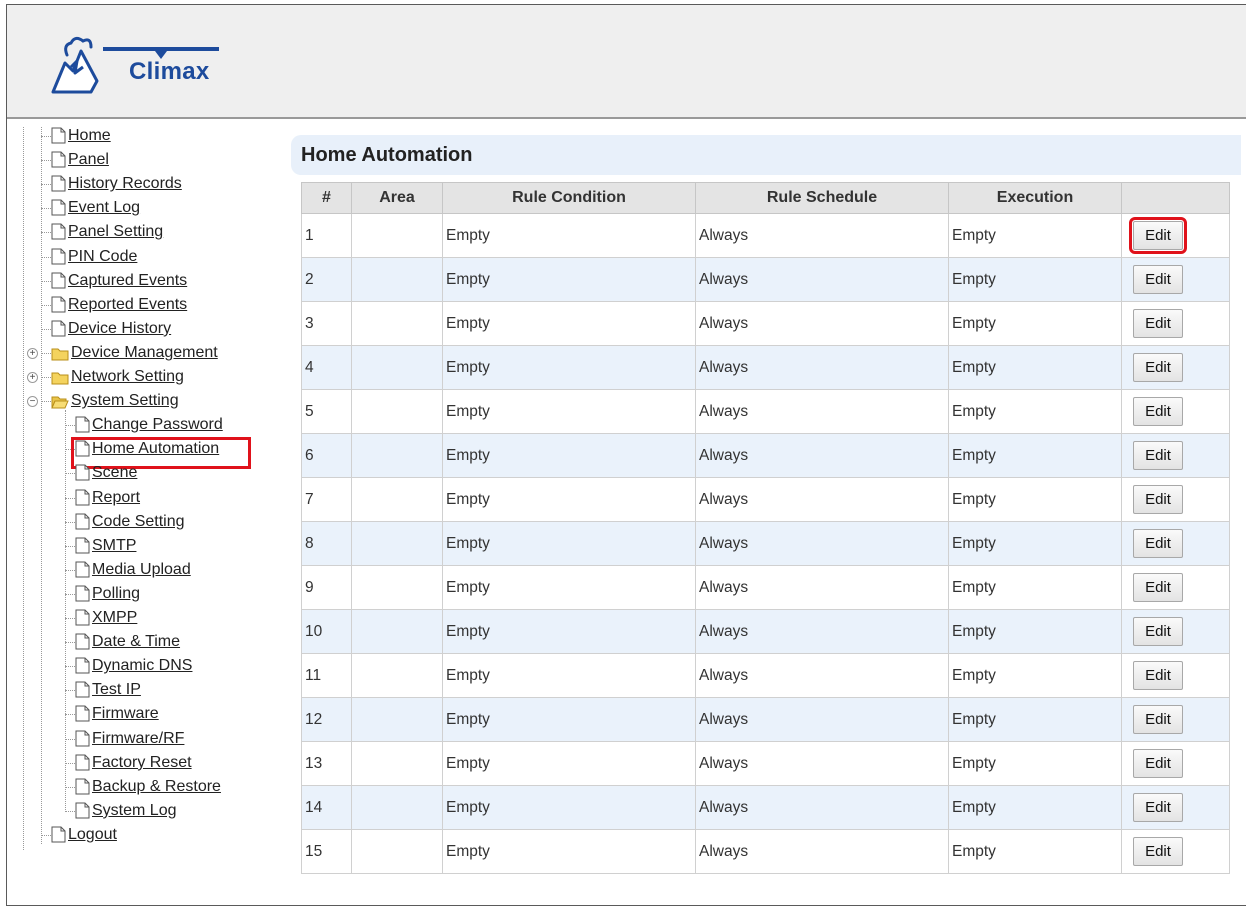 The height and width of the screenshot is (906, 1246). What do you see at coordinates (89, 135) in the screenshot?
I see `nav-link-label: Home` at bounding box center [89, 135].